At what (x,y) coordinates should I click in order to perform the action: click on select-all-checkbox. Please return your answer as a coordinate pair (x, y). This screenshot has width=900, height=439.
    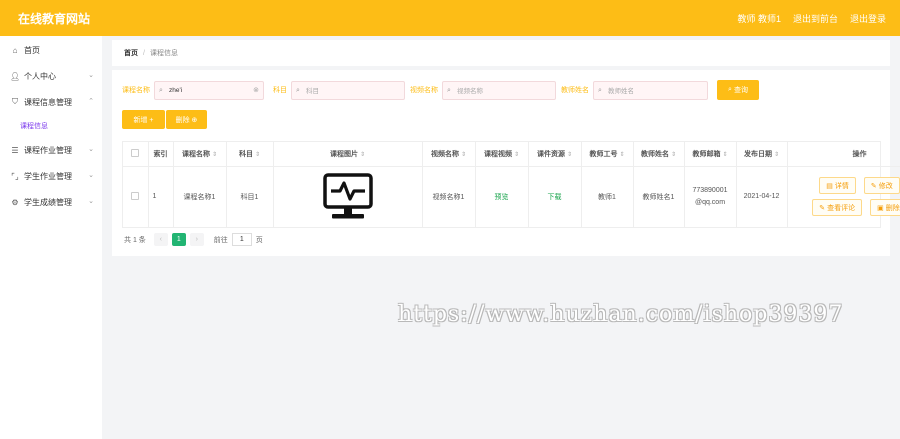
    Looking at the image, I should click on (135, 152).